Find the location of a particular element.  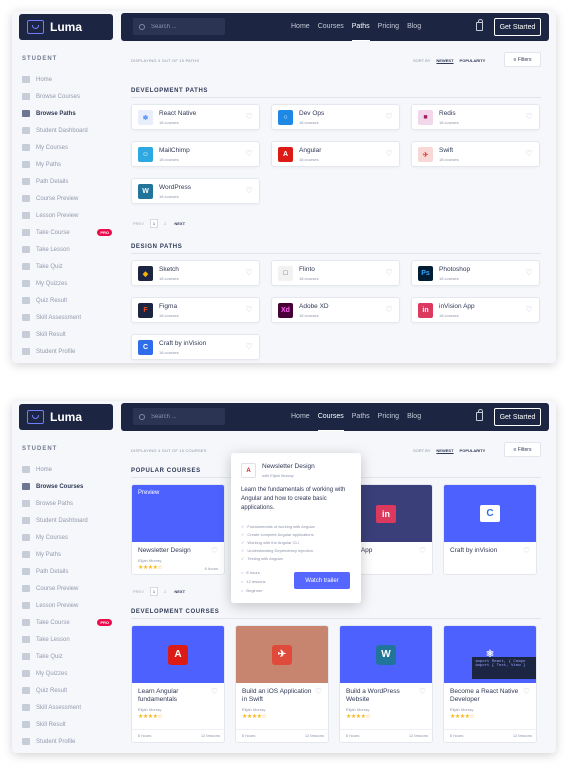

course-card: C Craft by inVision ♡ is located at coordinates (490, 529).